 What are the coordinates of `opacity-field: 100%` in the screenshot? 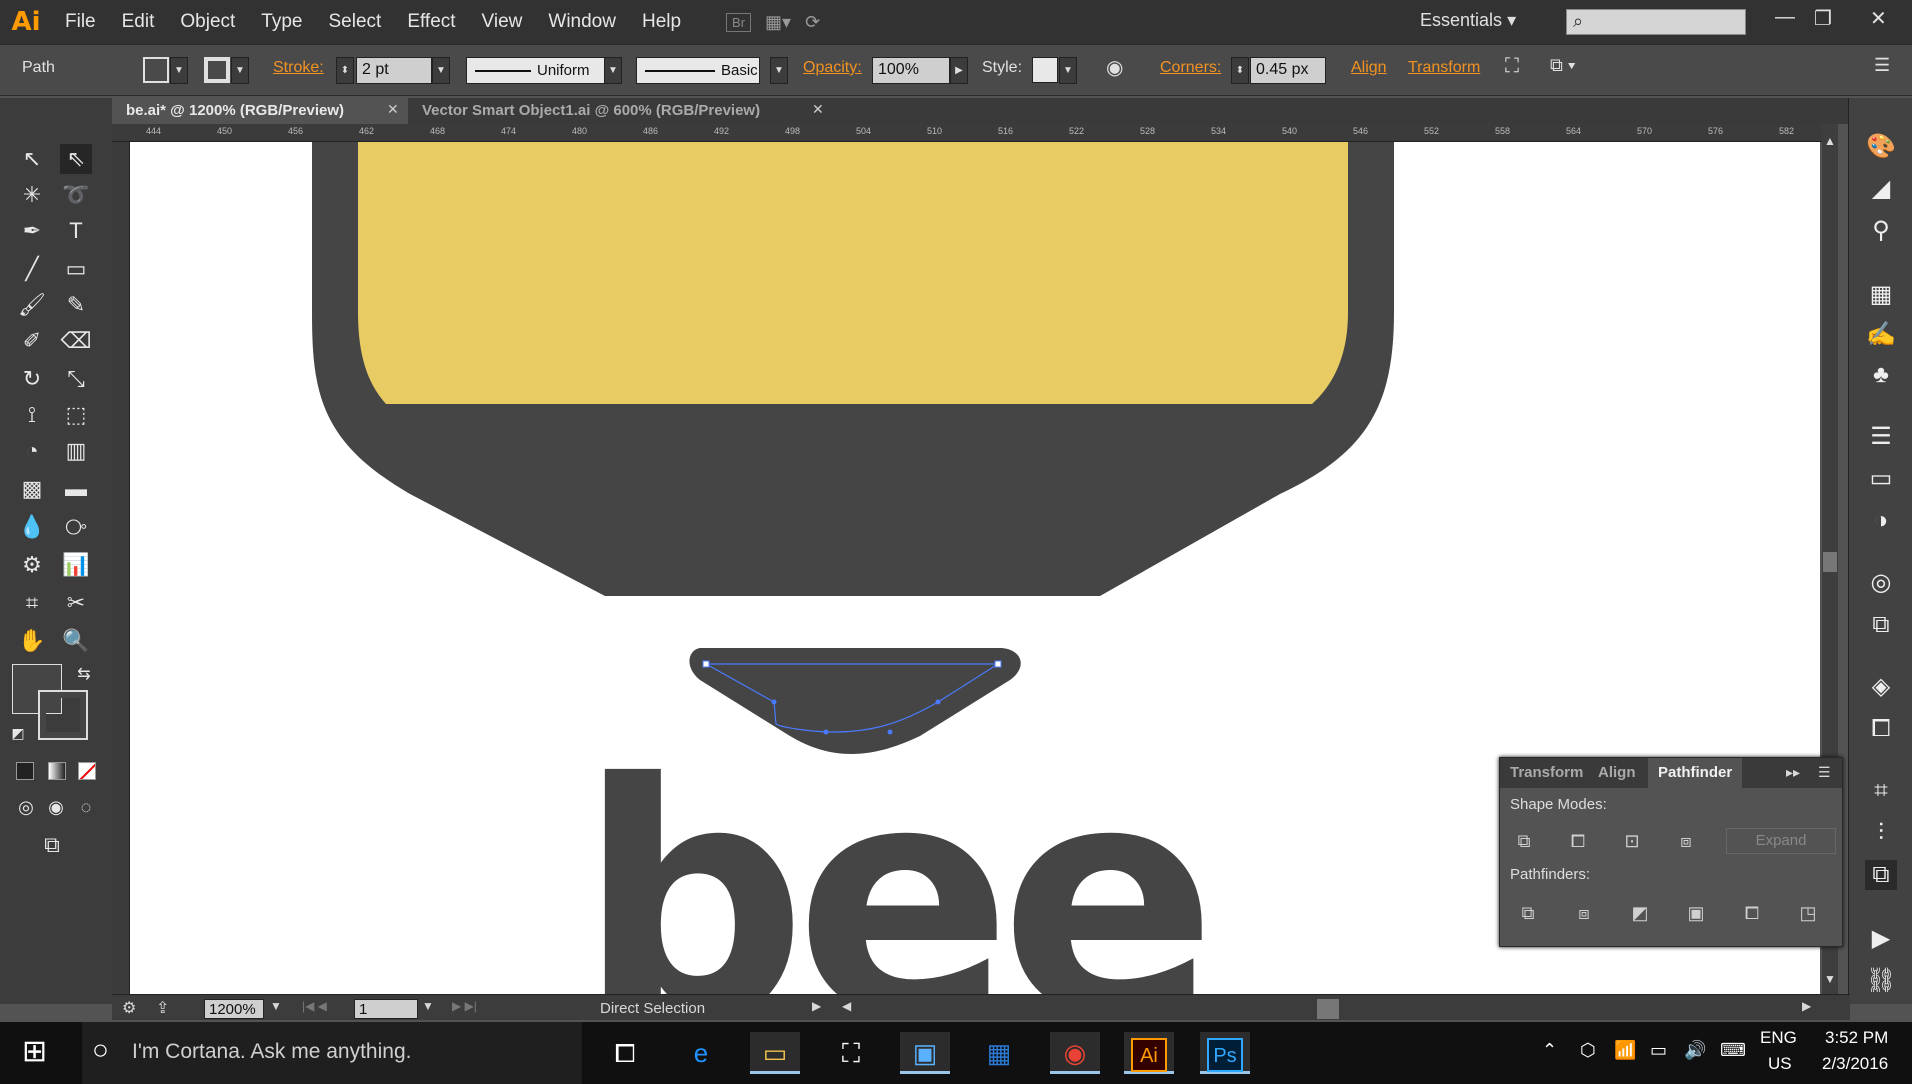 It's located at (911, 70).